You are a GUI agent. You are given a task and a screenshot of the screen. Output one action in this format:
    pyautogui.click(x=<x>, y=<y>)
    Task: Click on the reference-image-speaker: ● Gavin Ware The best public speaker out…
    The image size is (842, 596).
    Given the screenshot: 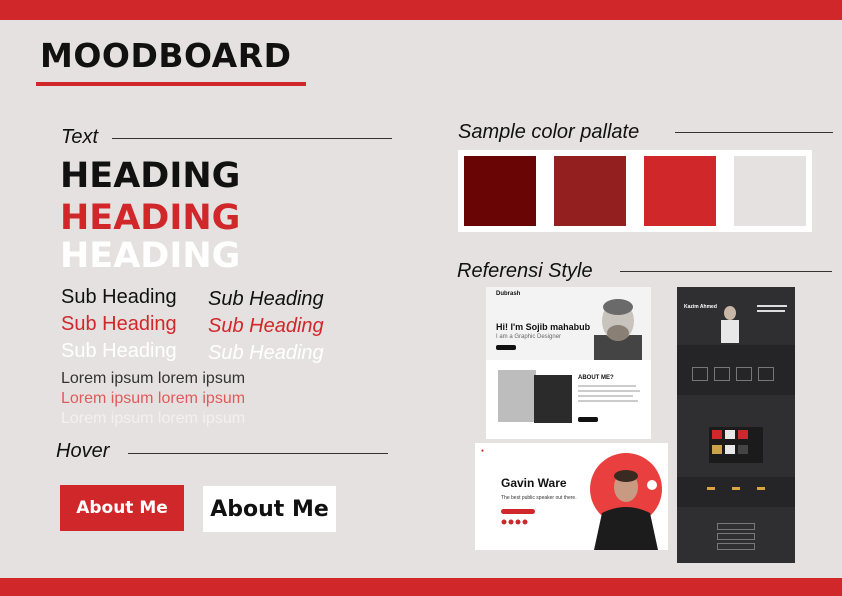 What is the action you would take?
    pyautogui.click(x=571, y=496)
    